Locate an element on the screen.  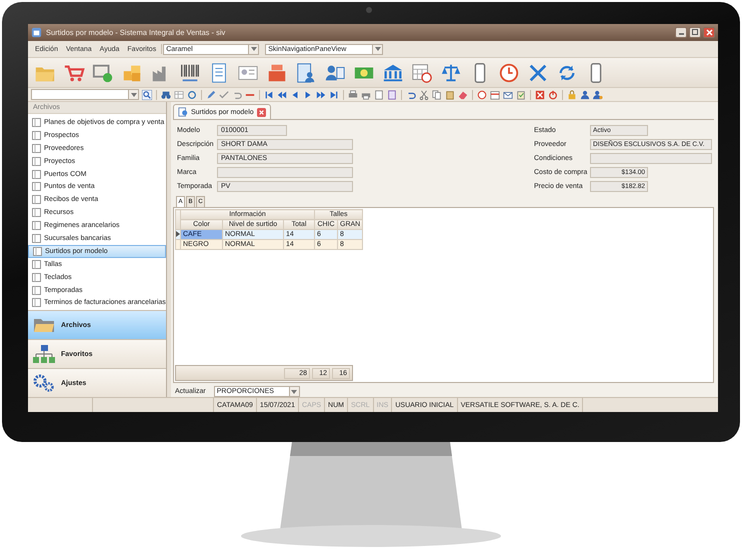
gears-icon is located at coordinates (44, 383).